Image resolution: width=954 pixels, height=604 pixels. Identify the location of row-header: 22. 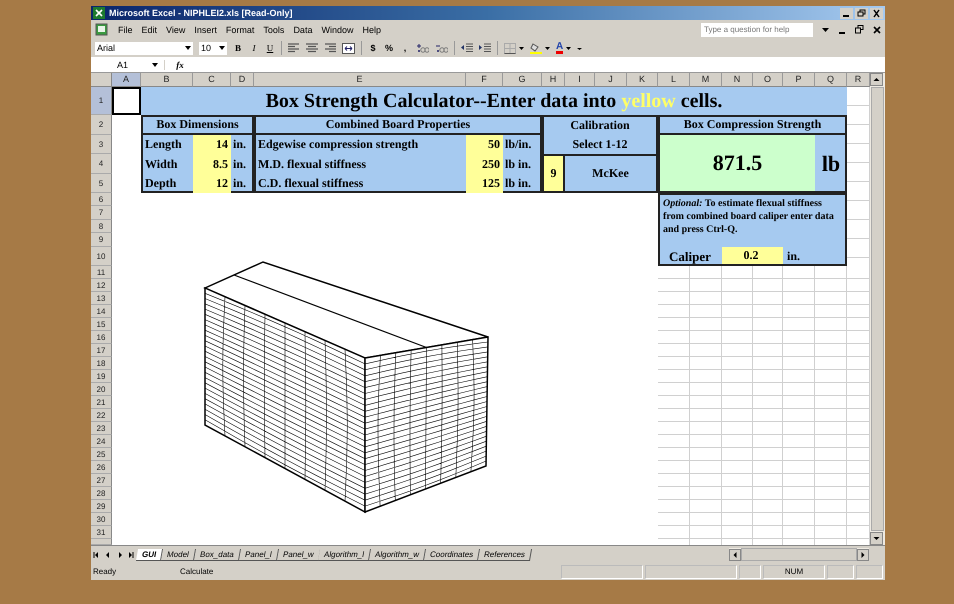
(101, 415).